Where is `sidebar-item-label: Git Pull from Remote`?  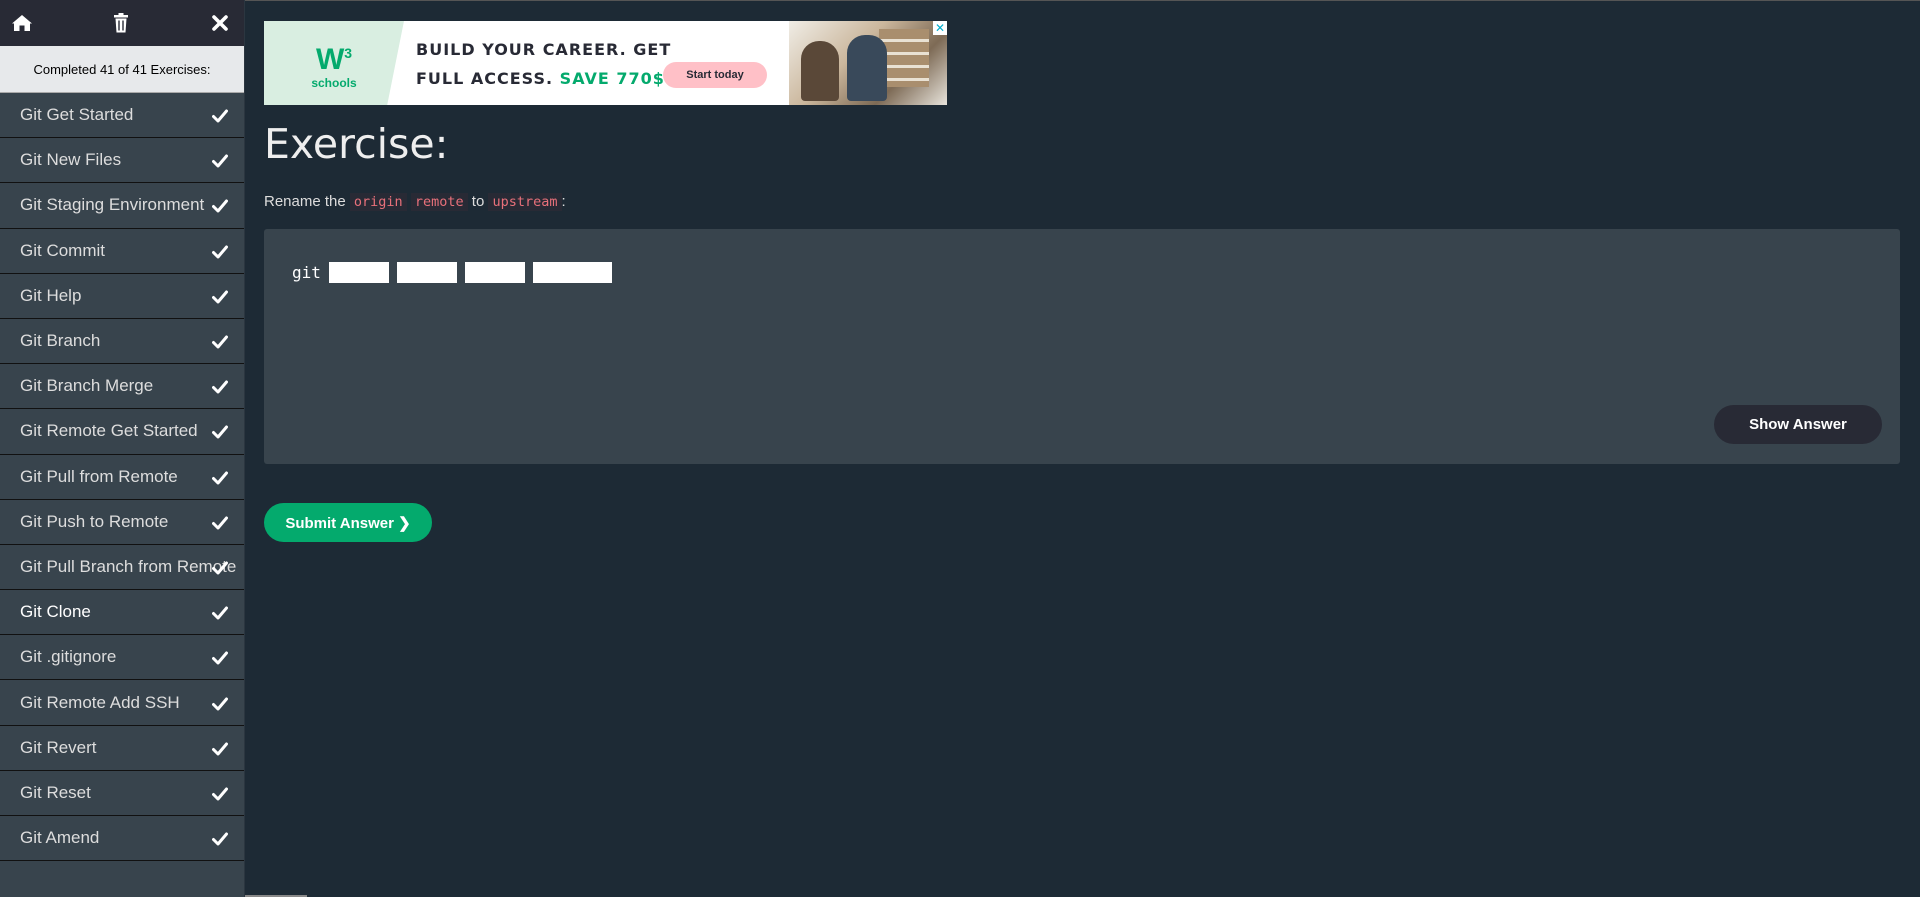
sidebar-item-label: Git Pull from Remote is located at coordinates (99, 476).